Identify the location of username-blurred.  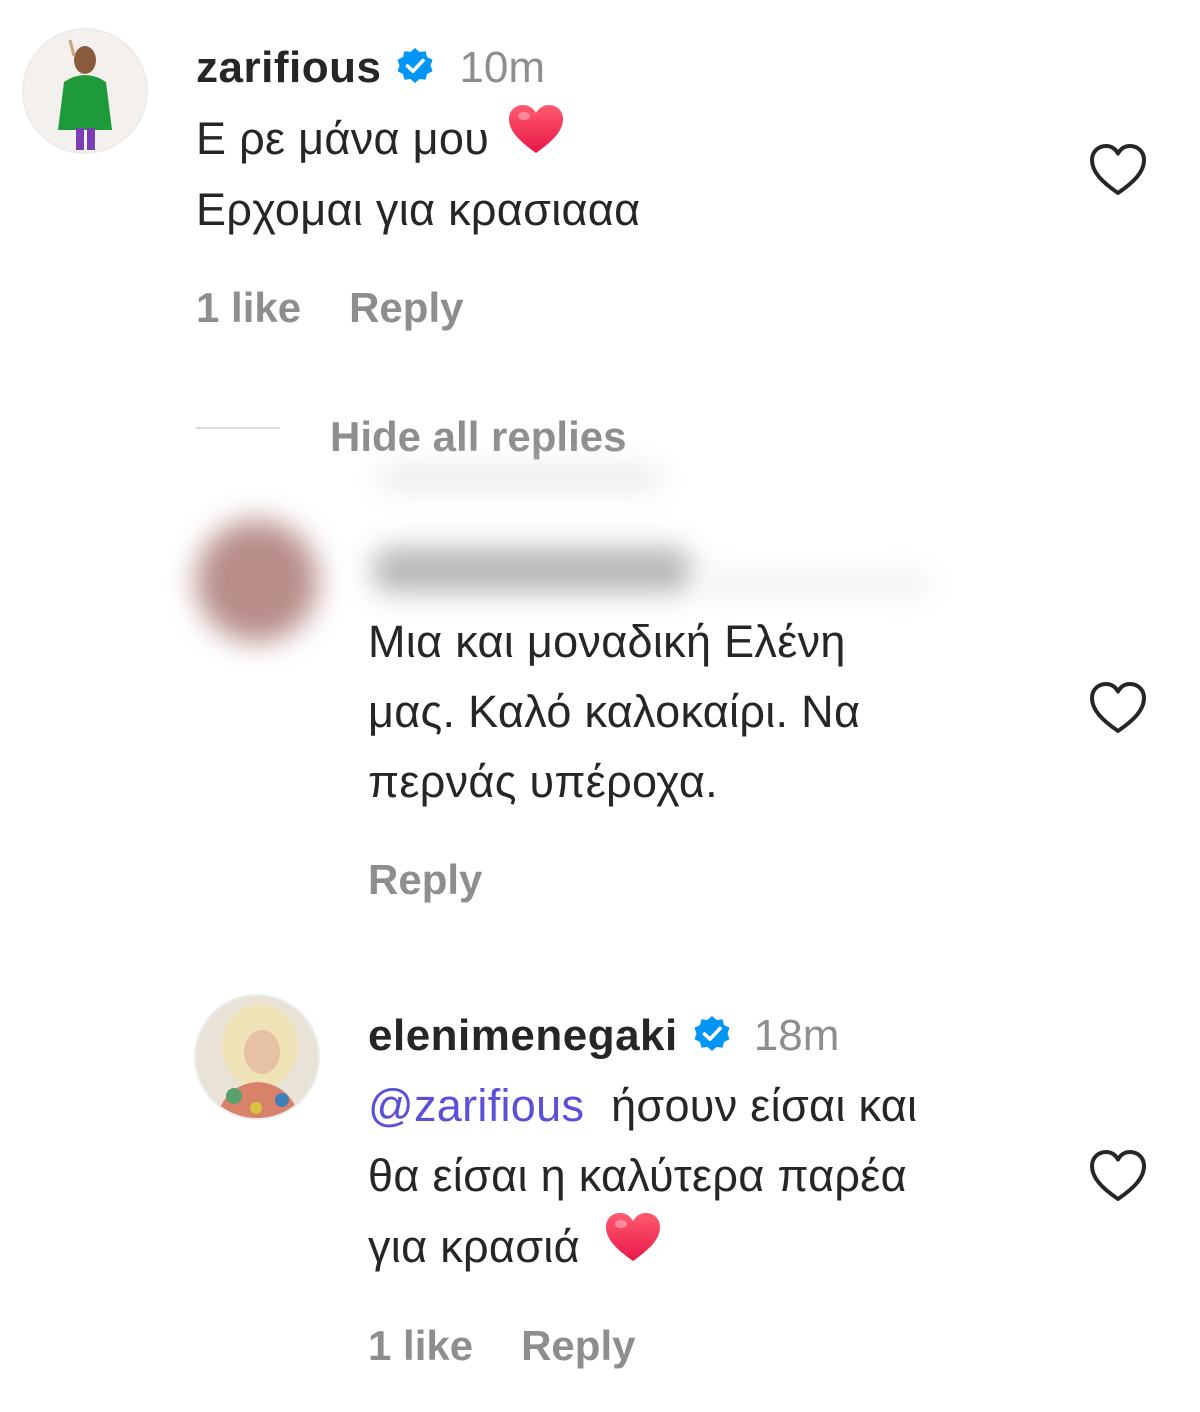
(532, 570).